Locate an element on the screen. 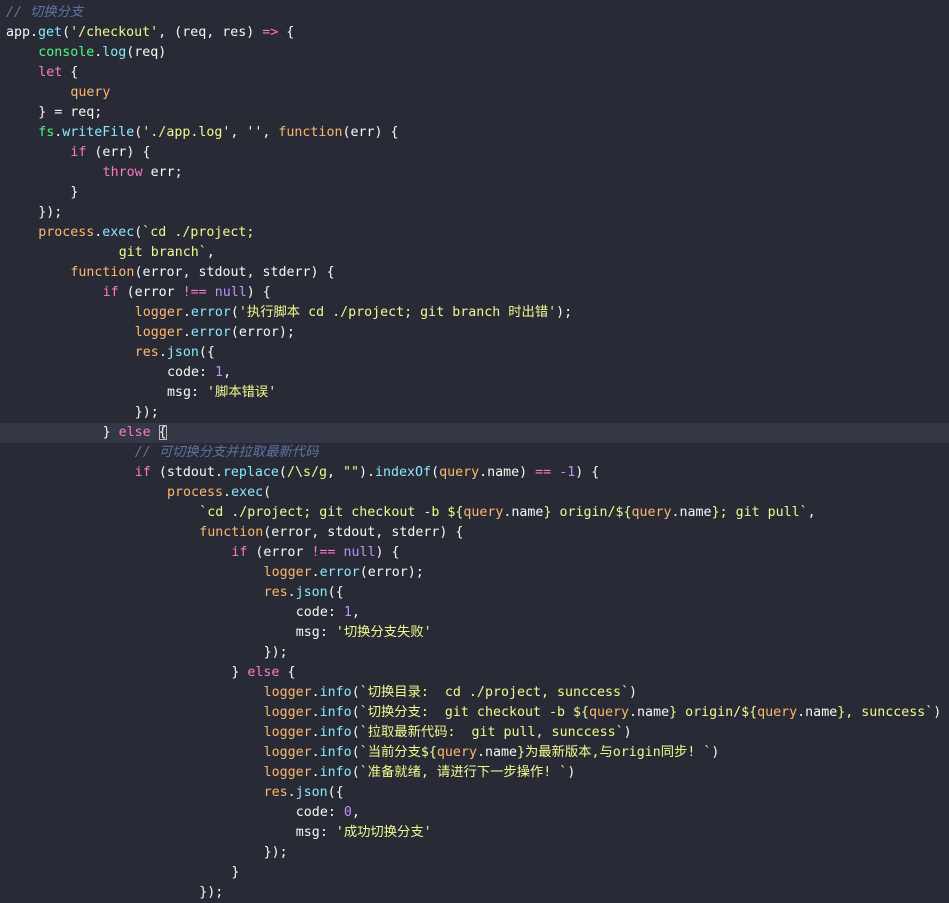 The width and height of the screenshot is (949, 903). code-token-str: `cd ./project; git checkout -b ${ is located at coordinates (331, 512).